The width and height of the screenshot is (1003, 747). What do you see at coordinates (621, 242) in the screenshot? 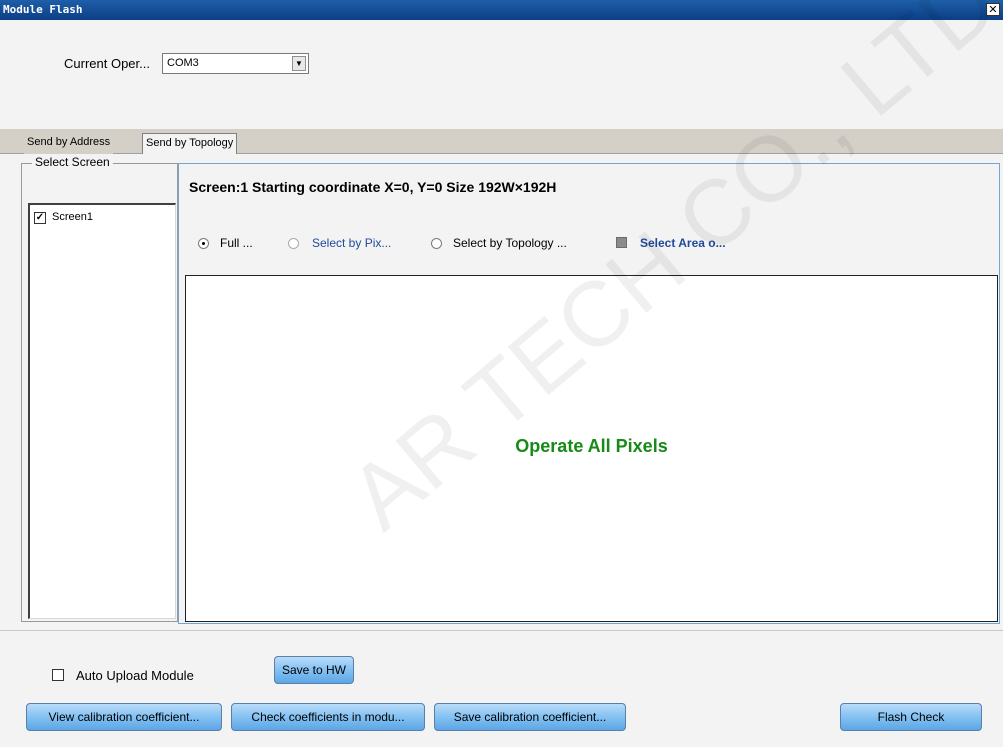
I see `select-area-checkbox` at bounding box center [621, 242].